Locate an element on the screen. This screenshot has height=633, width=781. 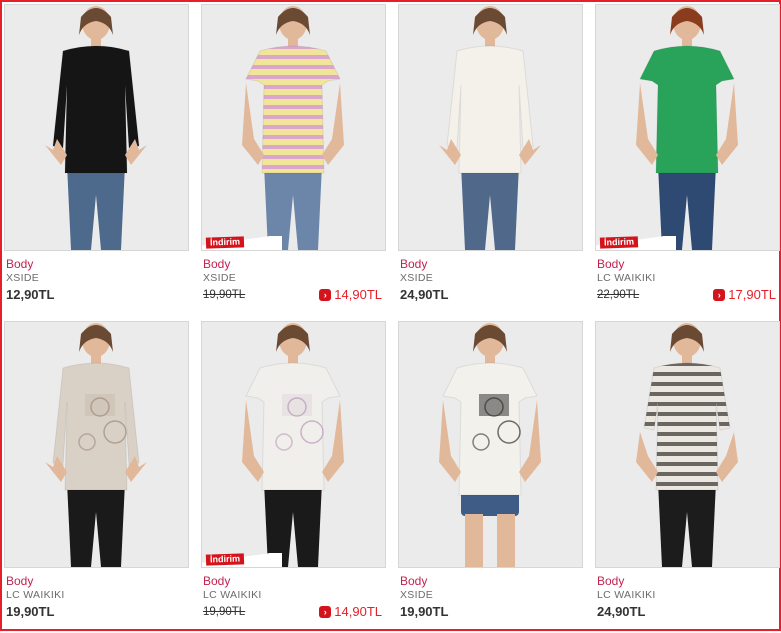
product-price: 12,90TL is located at coordinates (30, 294).